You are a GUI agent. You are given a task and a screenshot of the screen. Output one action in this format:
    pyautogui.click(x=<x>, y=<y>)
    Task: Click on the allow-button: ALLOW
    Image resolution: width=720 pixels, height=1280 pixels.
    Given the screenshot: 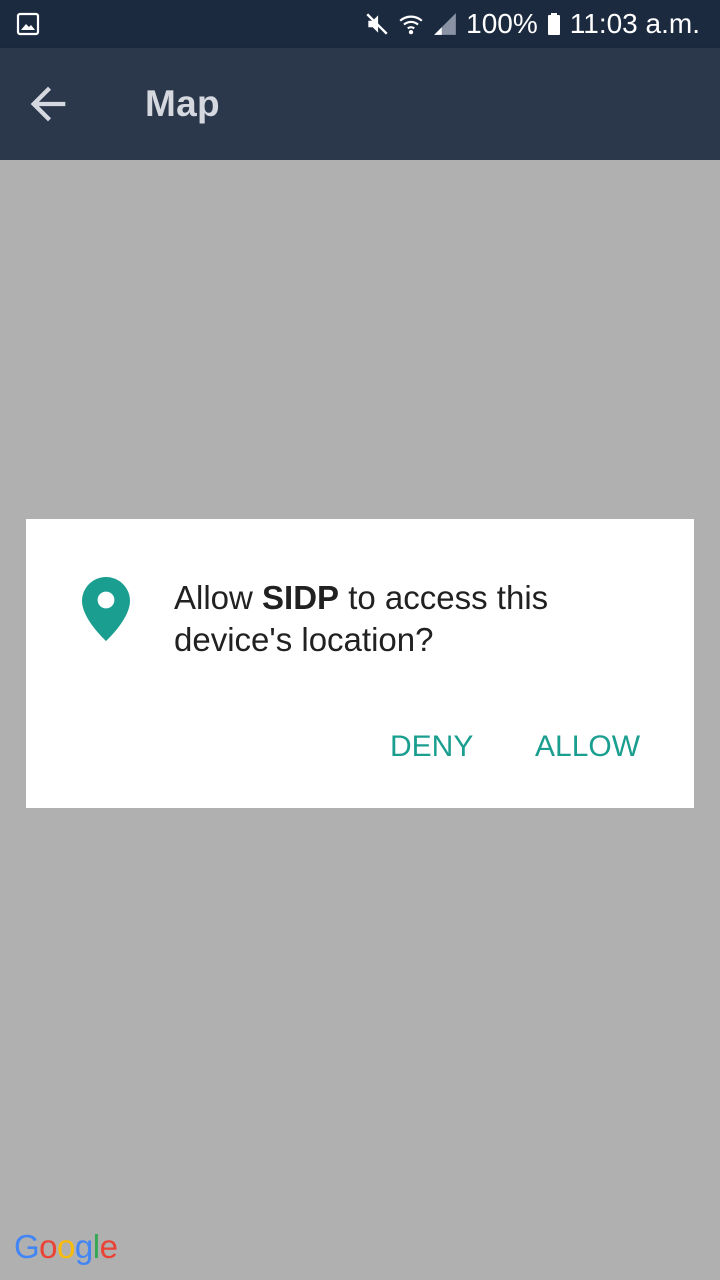 What is the action you would take?
    pyautogui.click(x=587, y=747)
    